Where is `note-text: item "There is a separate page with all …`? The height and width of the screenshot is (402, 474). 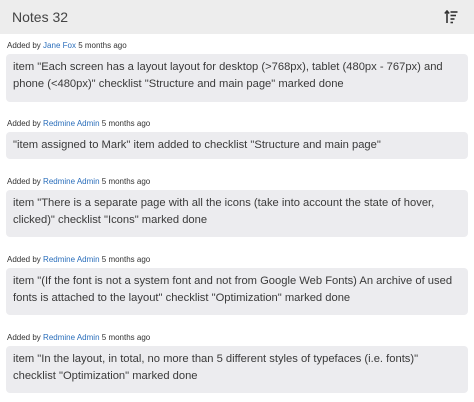 note-text: item "There is a separate page with all … is located at coordinates (237, 213).